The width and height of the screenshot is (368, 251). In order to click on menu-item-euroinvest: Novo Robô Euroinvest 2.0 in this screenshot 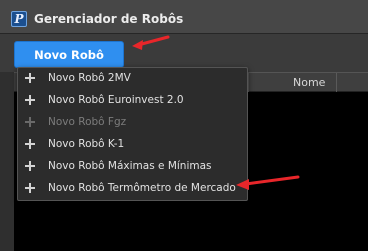, I will do `click(132, 101)`.